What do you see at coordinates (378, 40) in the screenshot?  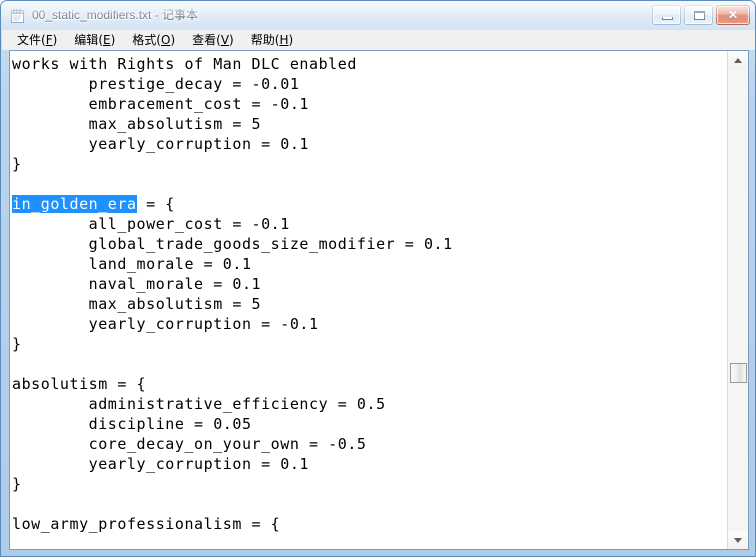 I see `menu-bar: 文件(F) 编辑(E) 格式(O) 查看(V) 帮助(H)` at bounding box center [378, 40].